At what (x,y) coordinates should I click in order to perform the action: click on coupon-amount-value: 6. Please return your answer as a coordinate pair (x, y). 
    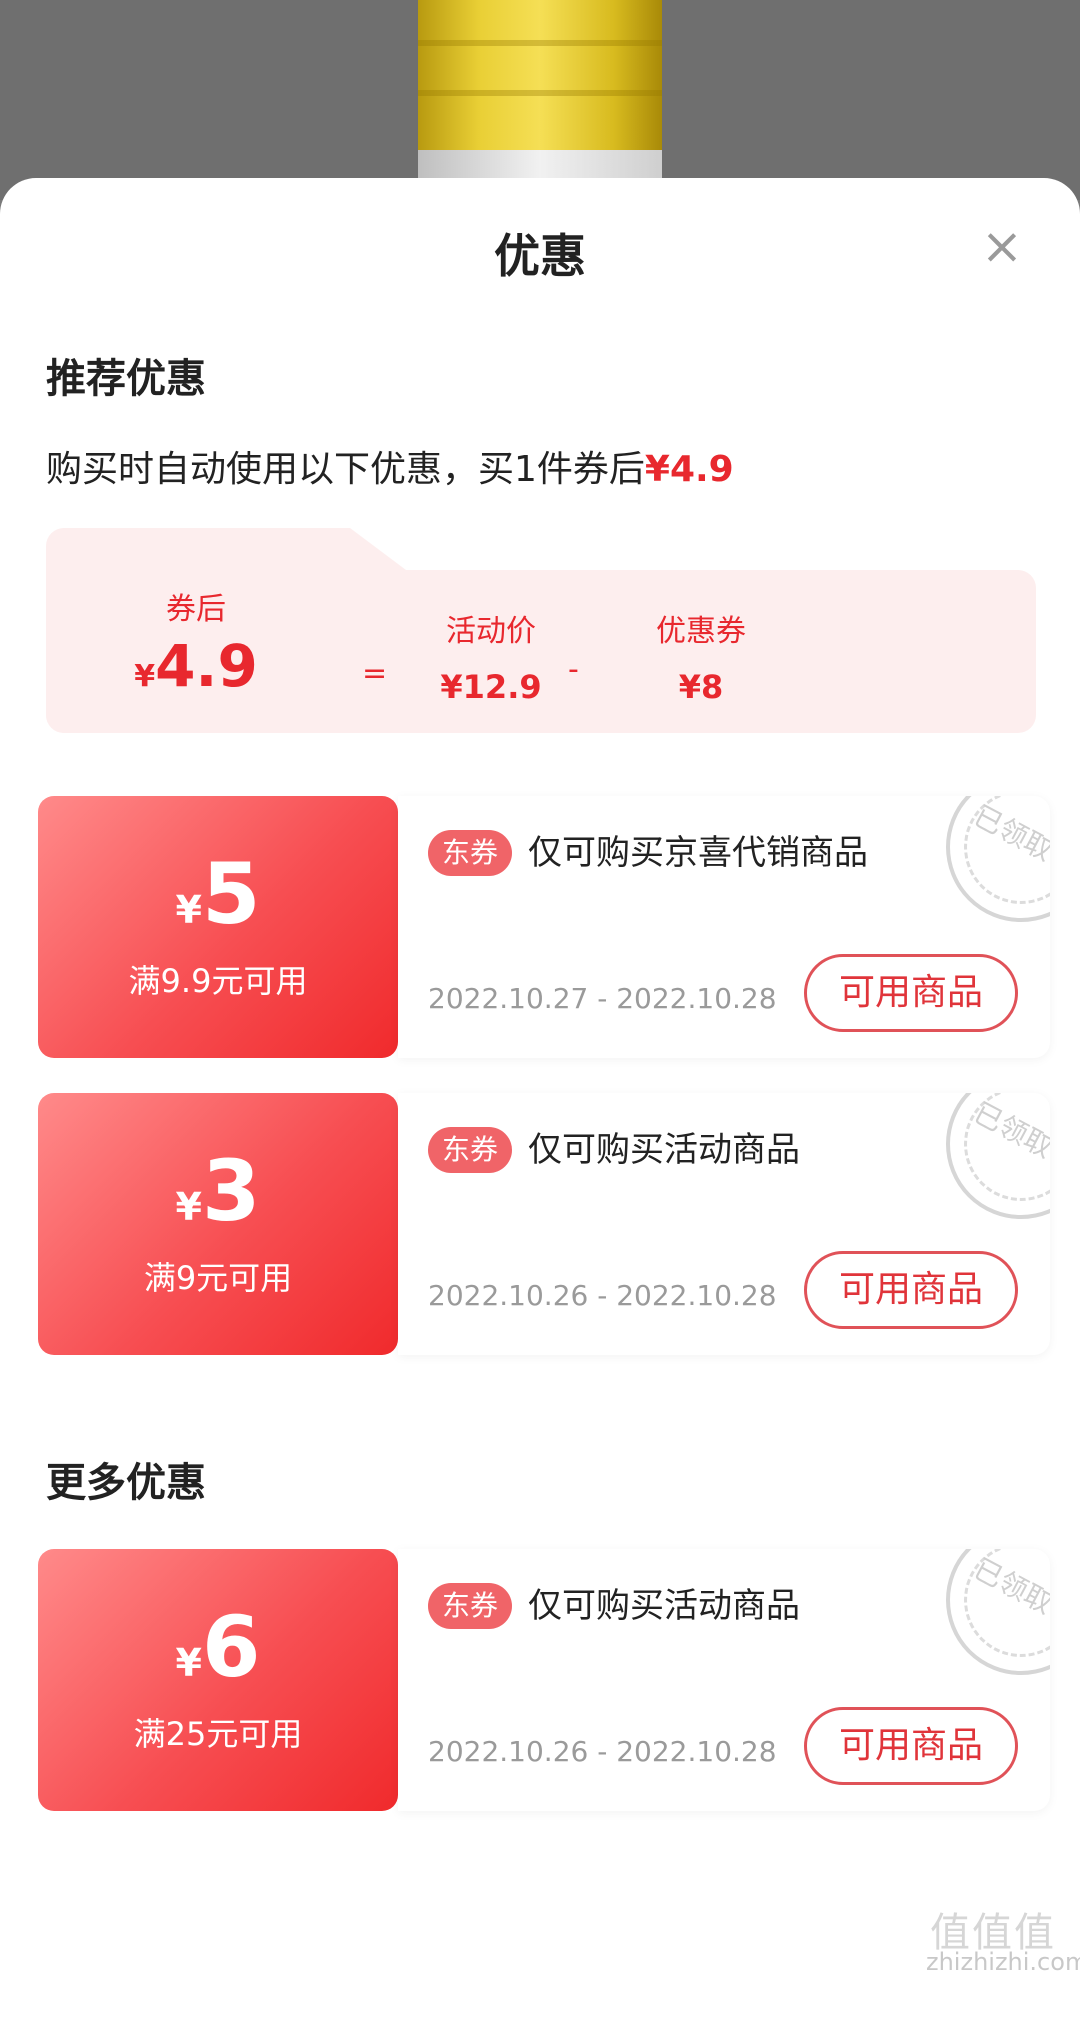
    Looking at the image, I should click on (231, 1647).